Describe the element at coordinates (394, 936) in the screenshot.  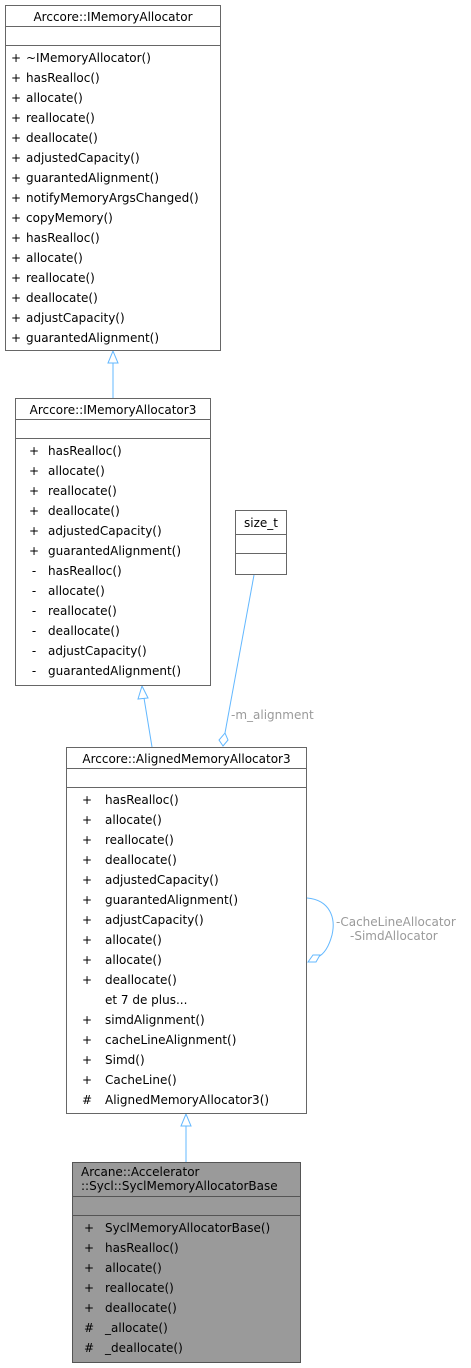
I see `self-association-label-simd: -SimdAllocator` at that location.